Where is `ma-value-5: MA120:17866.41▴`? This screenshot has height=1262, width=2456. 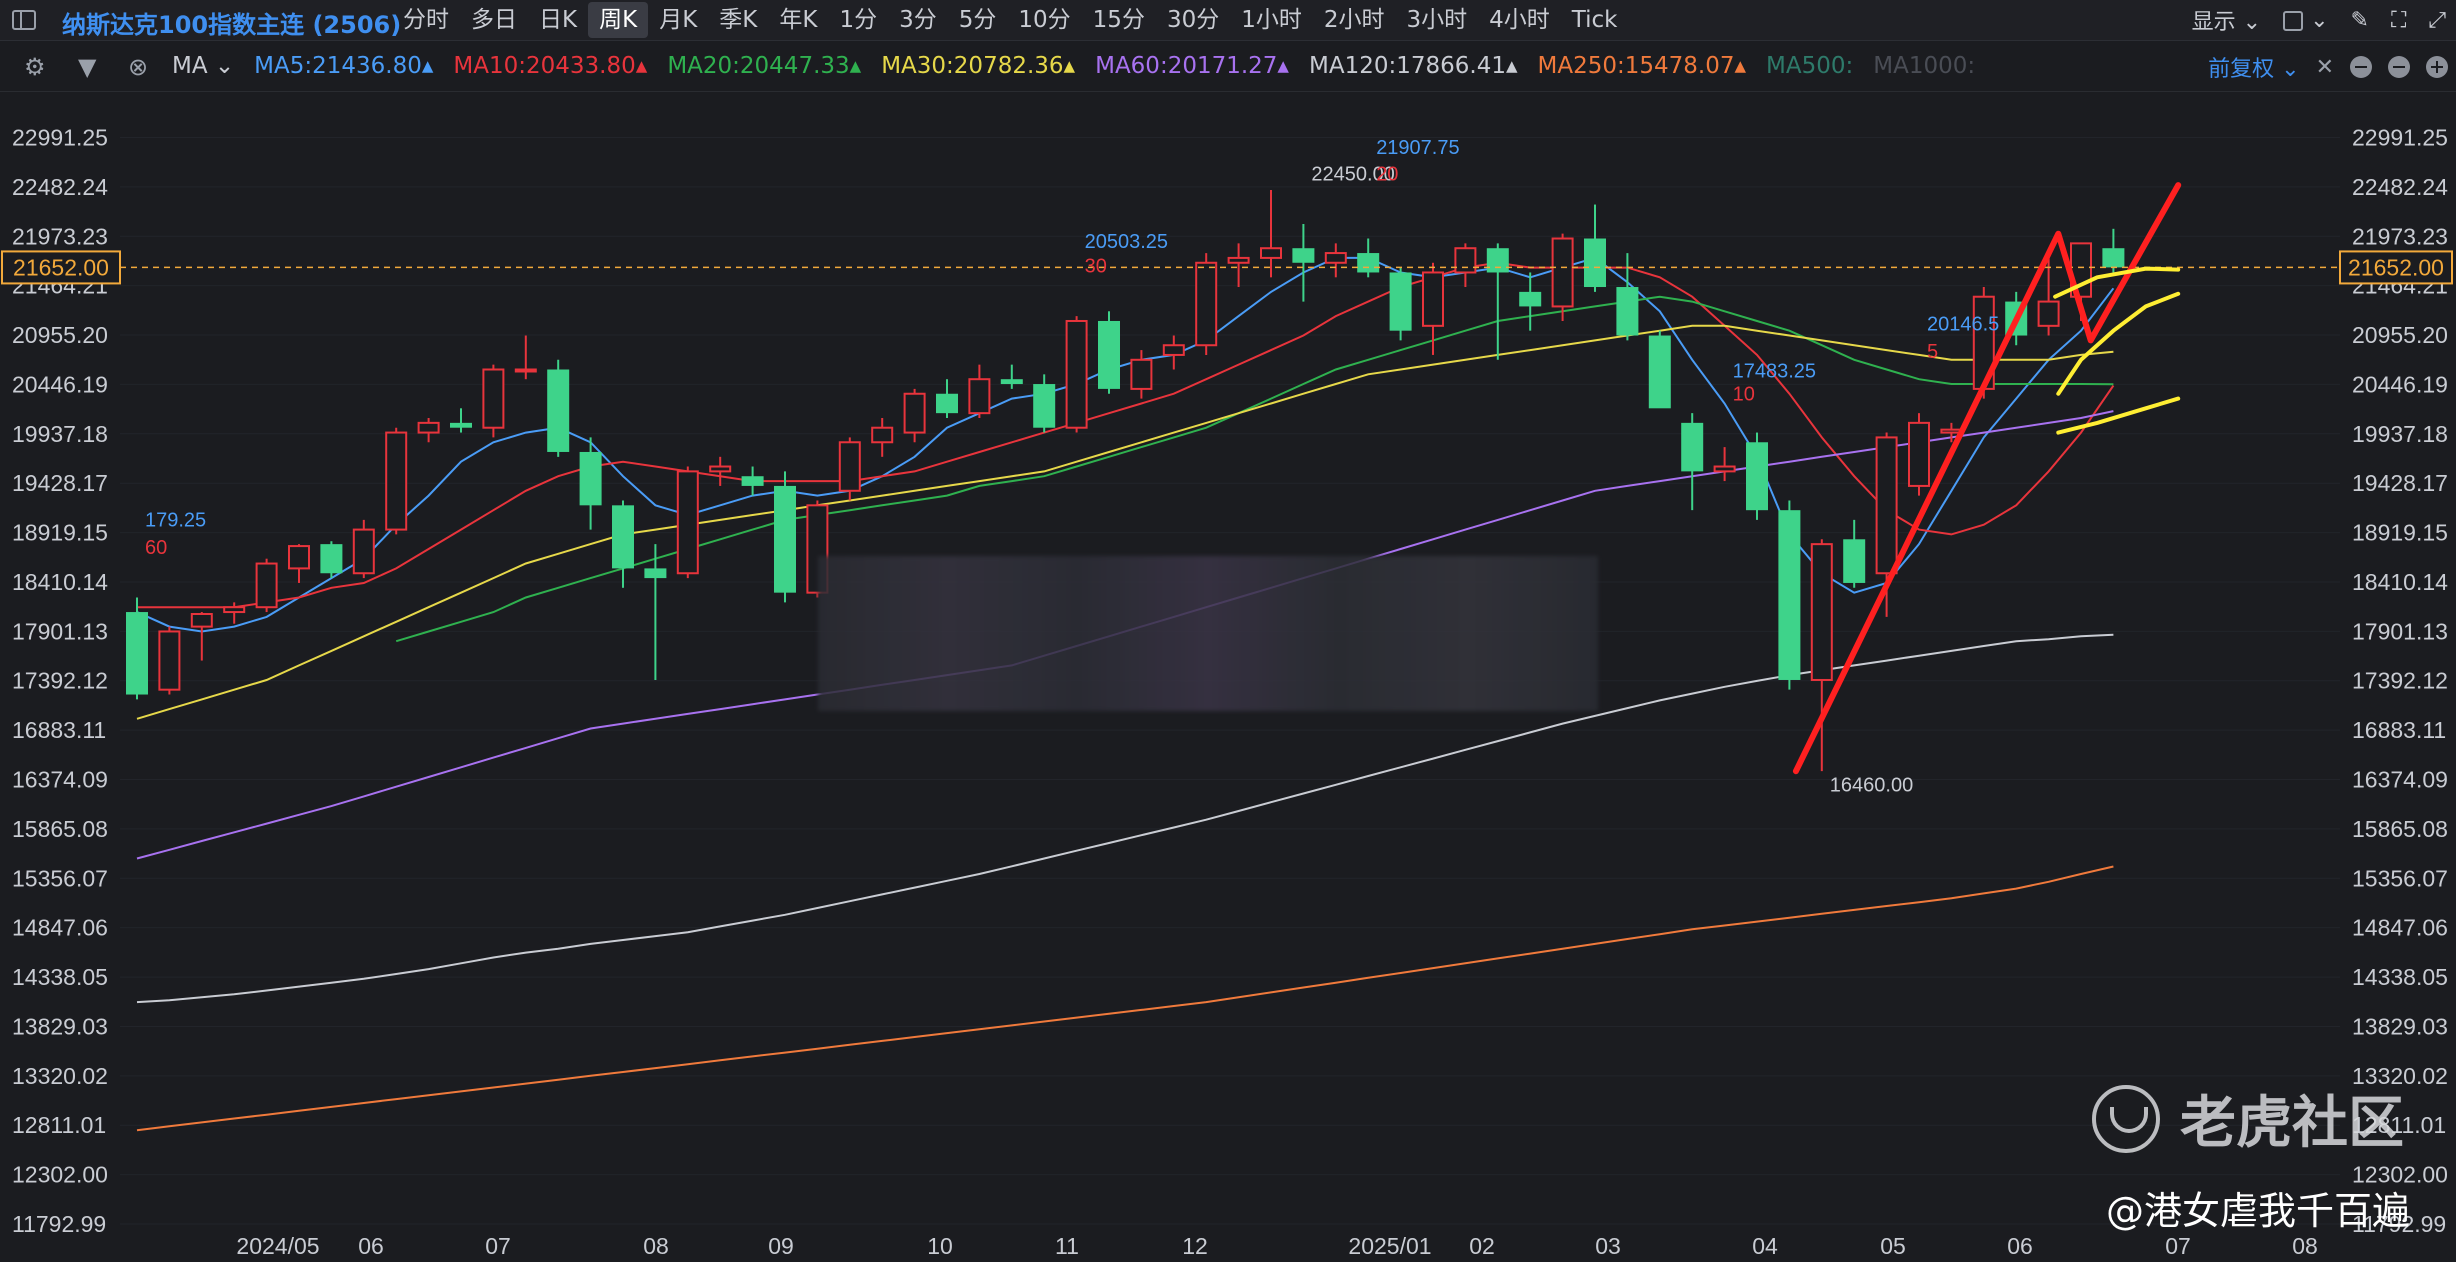
ma-value-5: MA120:17866.41▴ is located at coordinates (1413, 66).